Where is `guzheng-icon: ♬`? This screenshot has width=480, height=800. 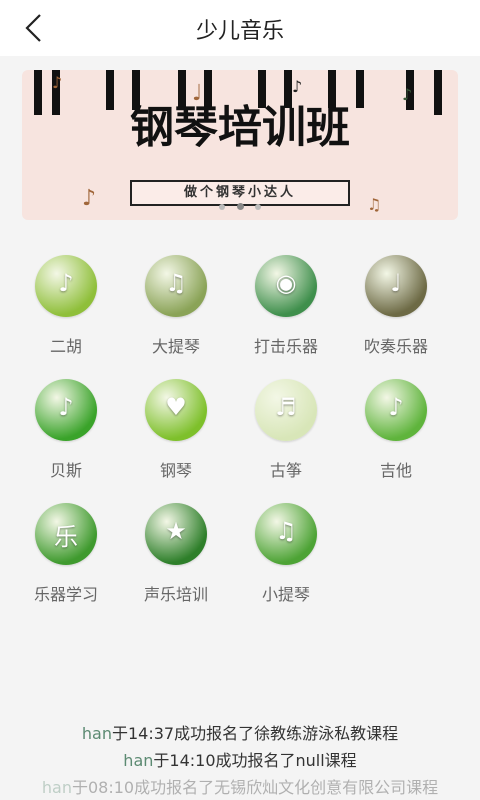 guzheng-icon: ♬ is located at coordinates (286, 410).